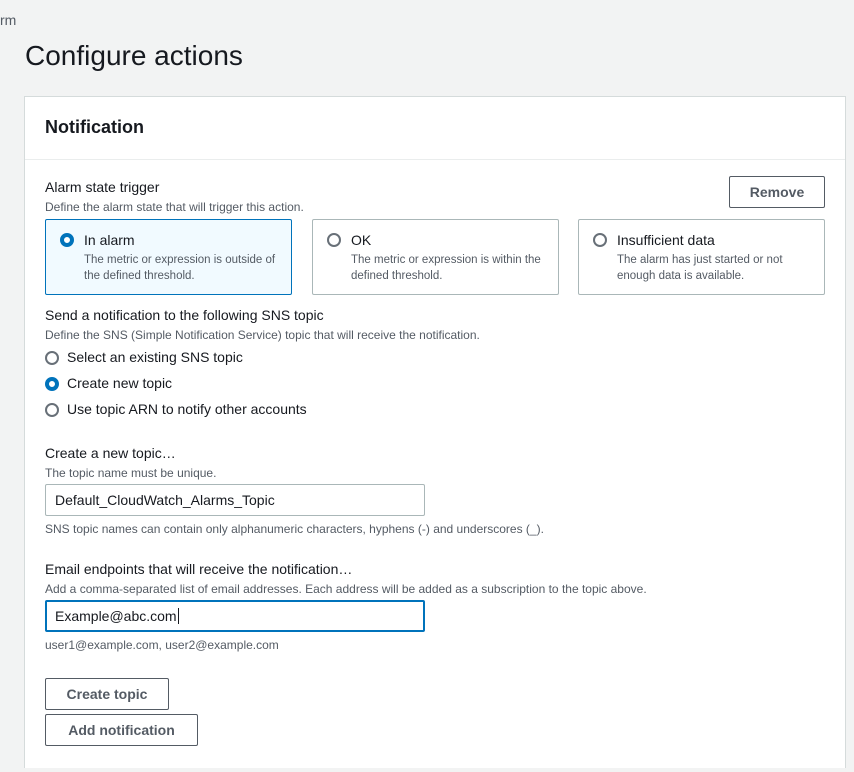 The width and height of the screenshot is (854, 772). What do you see at coordinates (178, 616) in the screenshot?
I see `text-caret` at bounding box center [178, 616].